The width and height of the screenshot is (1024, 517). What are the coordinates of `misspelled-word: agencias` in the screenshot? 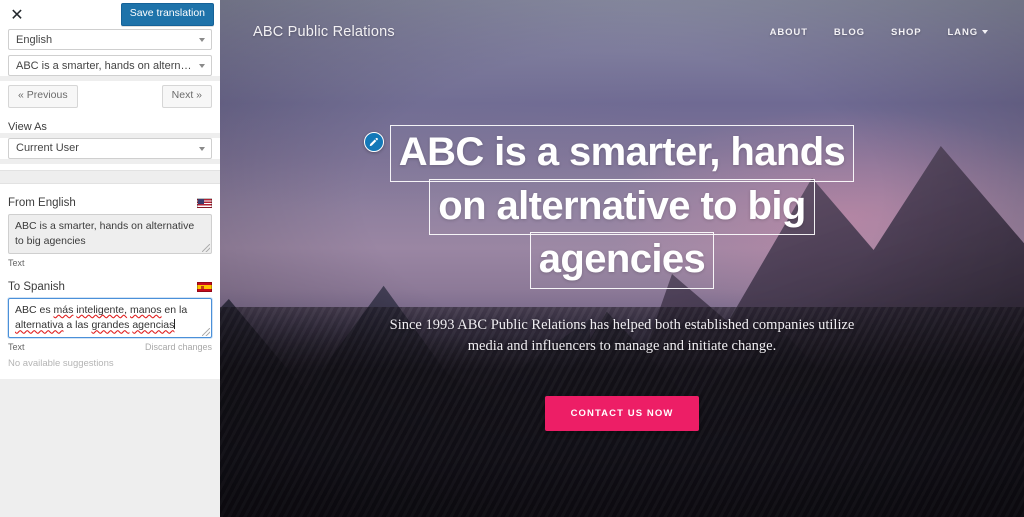 It's located at (153, 325).